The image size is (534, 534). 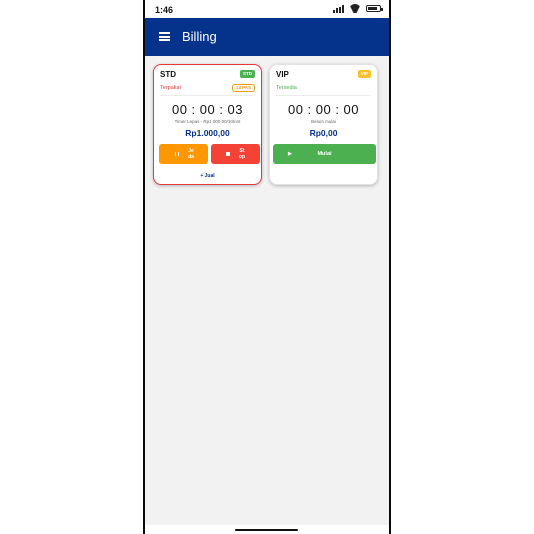 I want to click on hamburger-menu-icon, so click(x=164, y=36).